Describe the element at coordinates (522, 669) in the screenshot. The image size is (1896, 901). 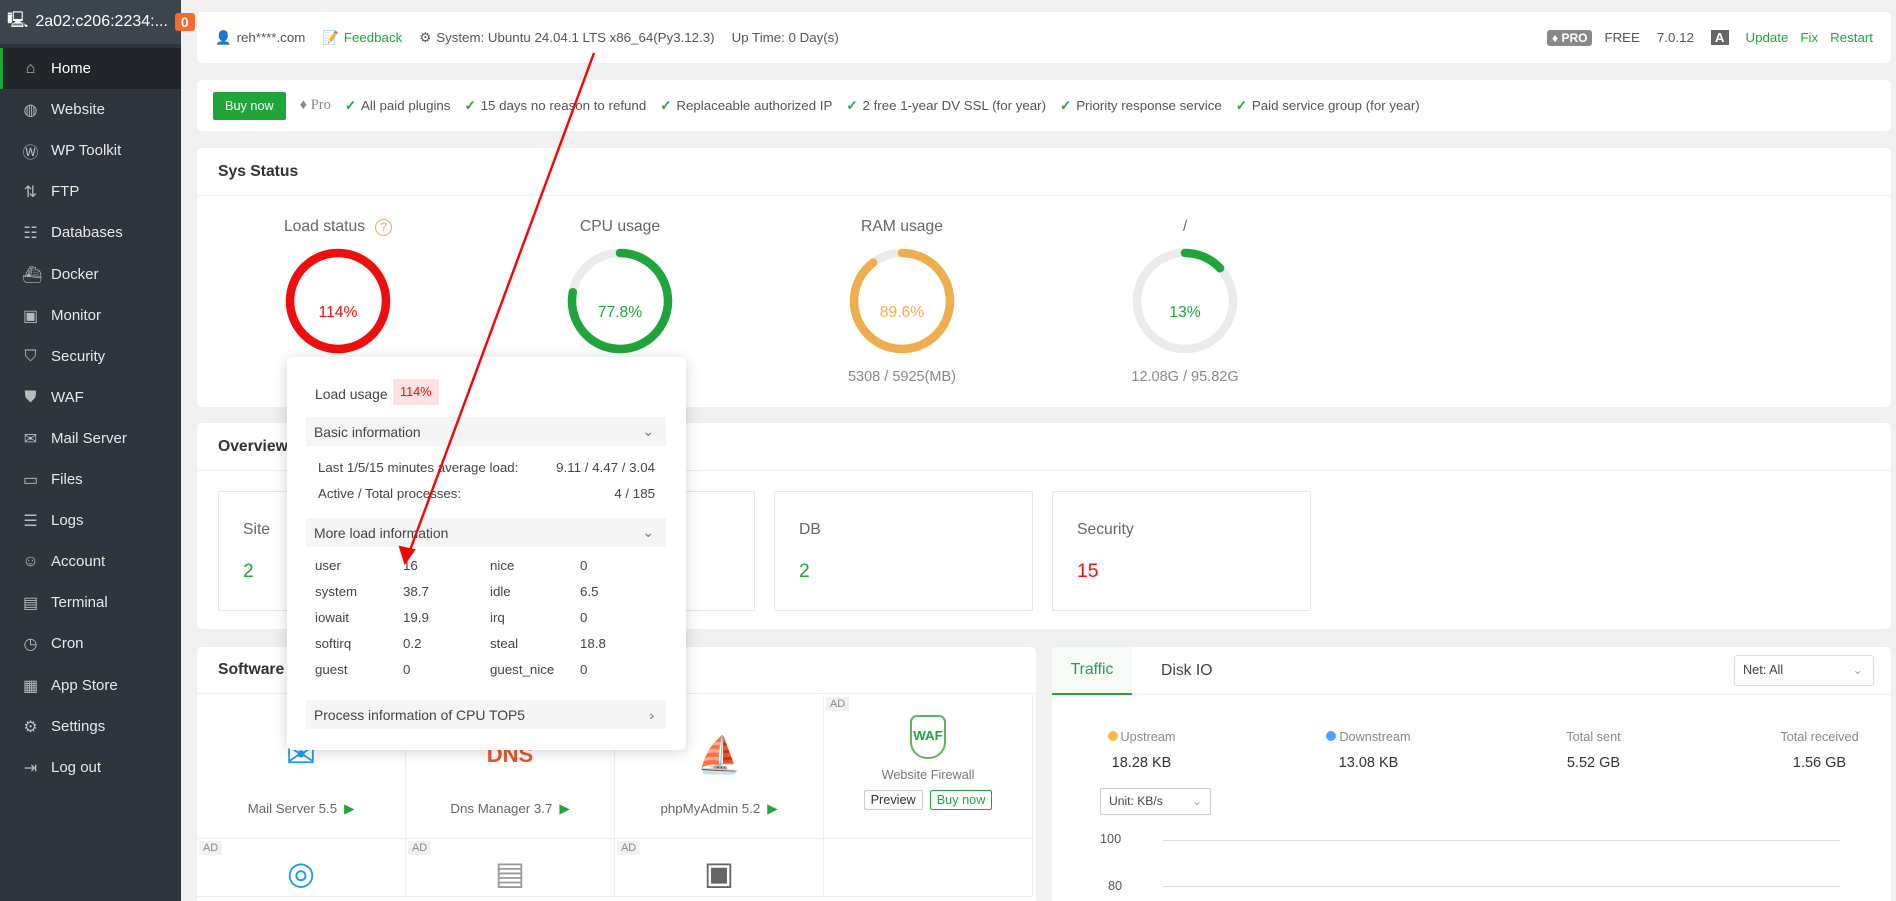
I see `stat-label: guest_nice` at that location.